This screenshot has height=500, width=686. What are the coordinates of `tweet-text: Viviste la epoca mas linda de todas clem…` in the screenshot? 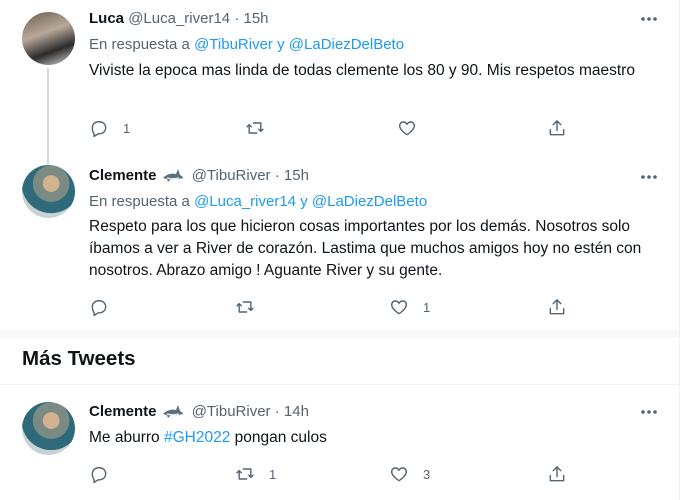 It's located at (362, 70).